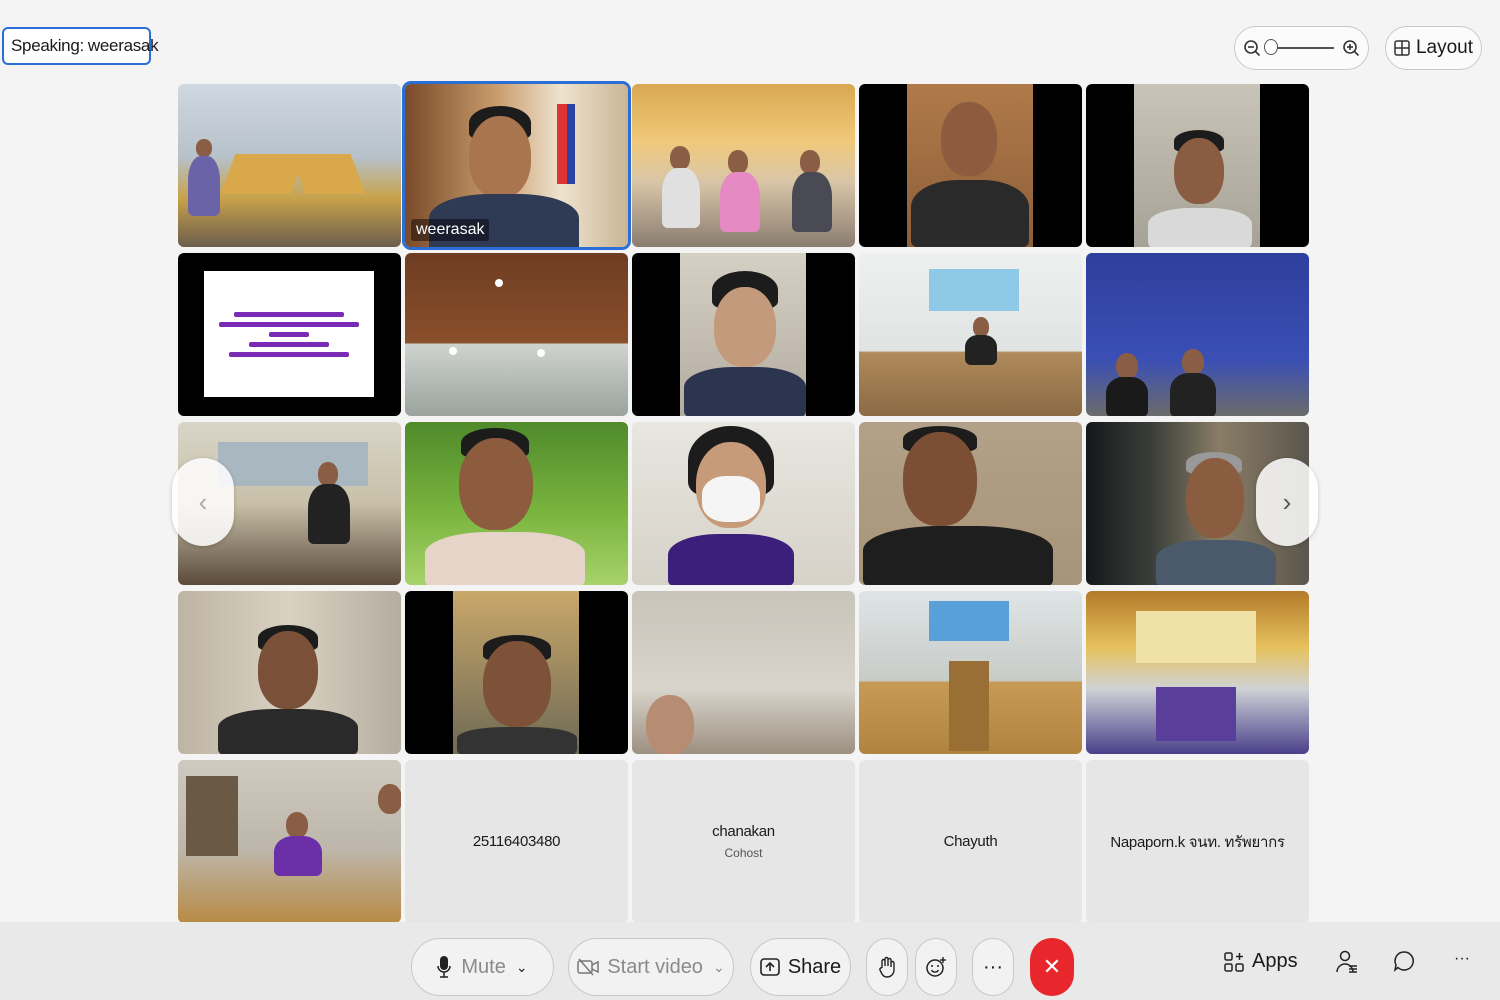 The image size is (1500, 1000). What do you see at coordinates (743, 853) in the screenshot?
I see `participant-role: Cohost` at bounding box center [743, 853].